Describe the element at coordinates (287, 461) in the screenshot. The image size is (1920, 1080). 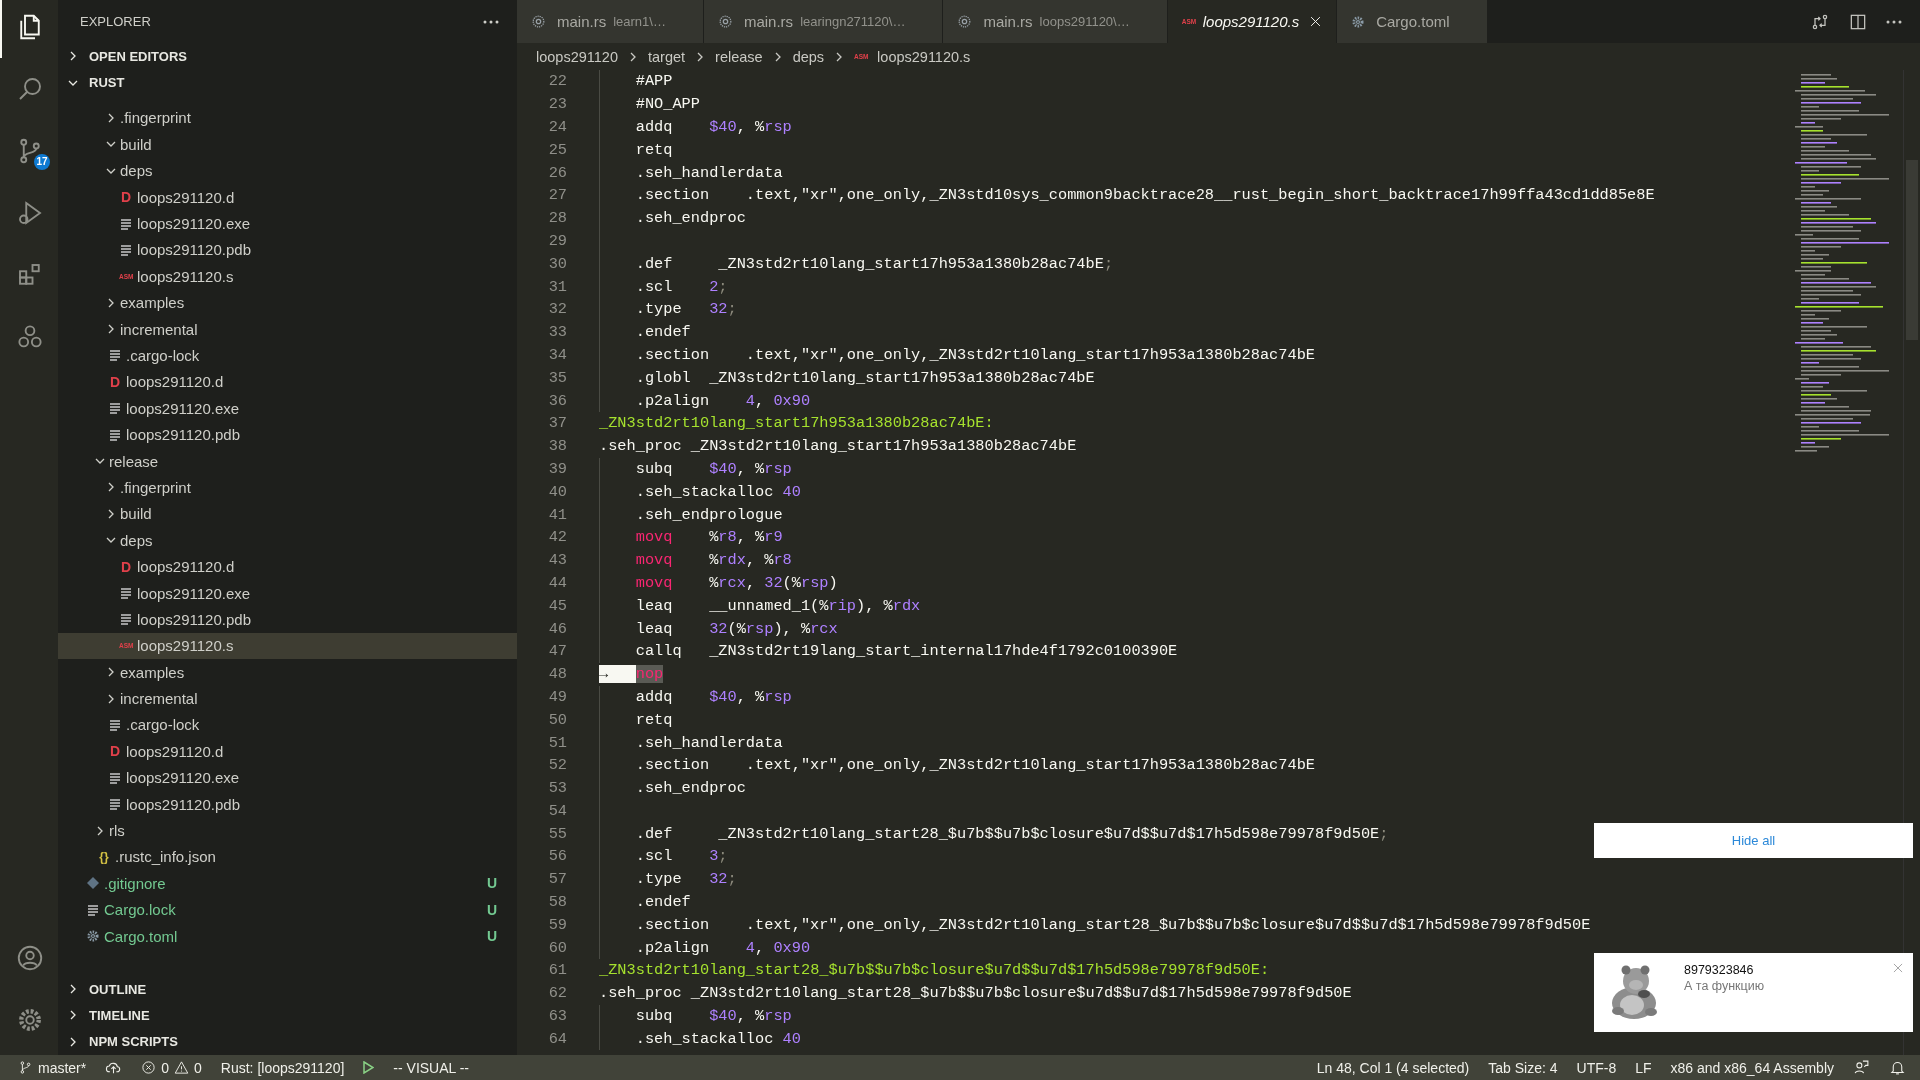
I see `folder-item: release` at that location.